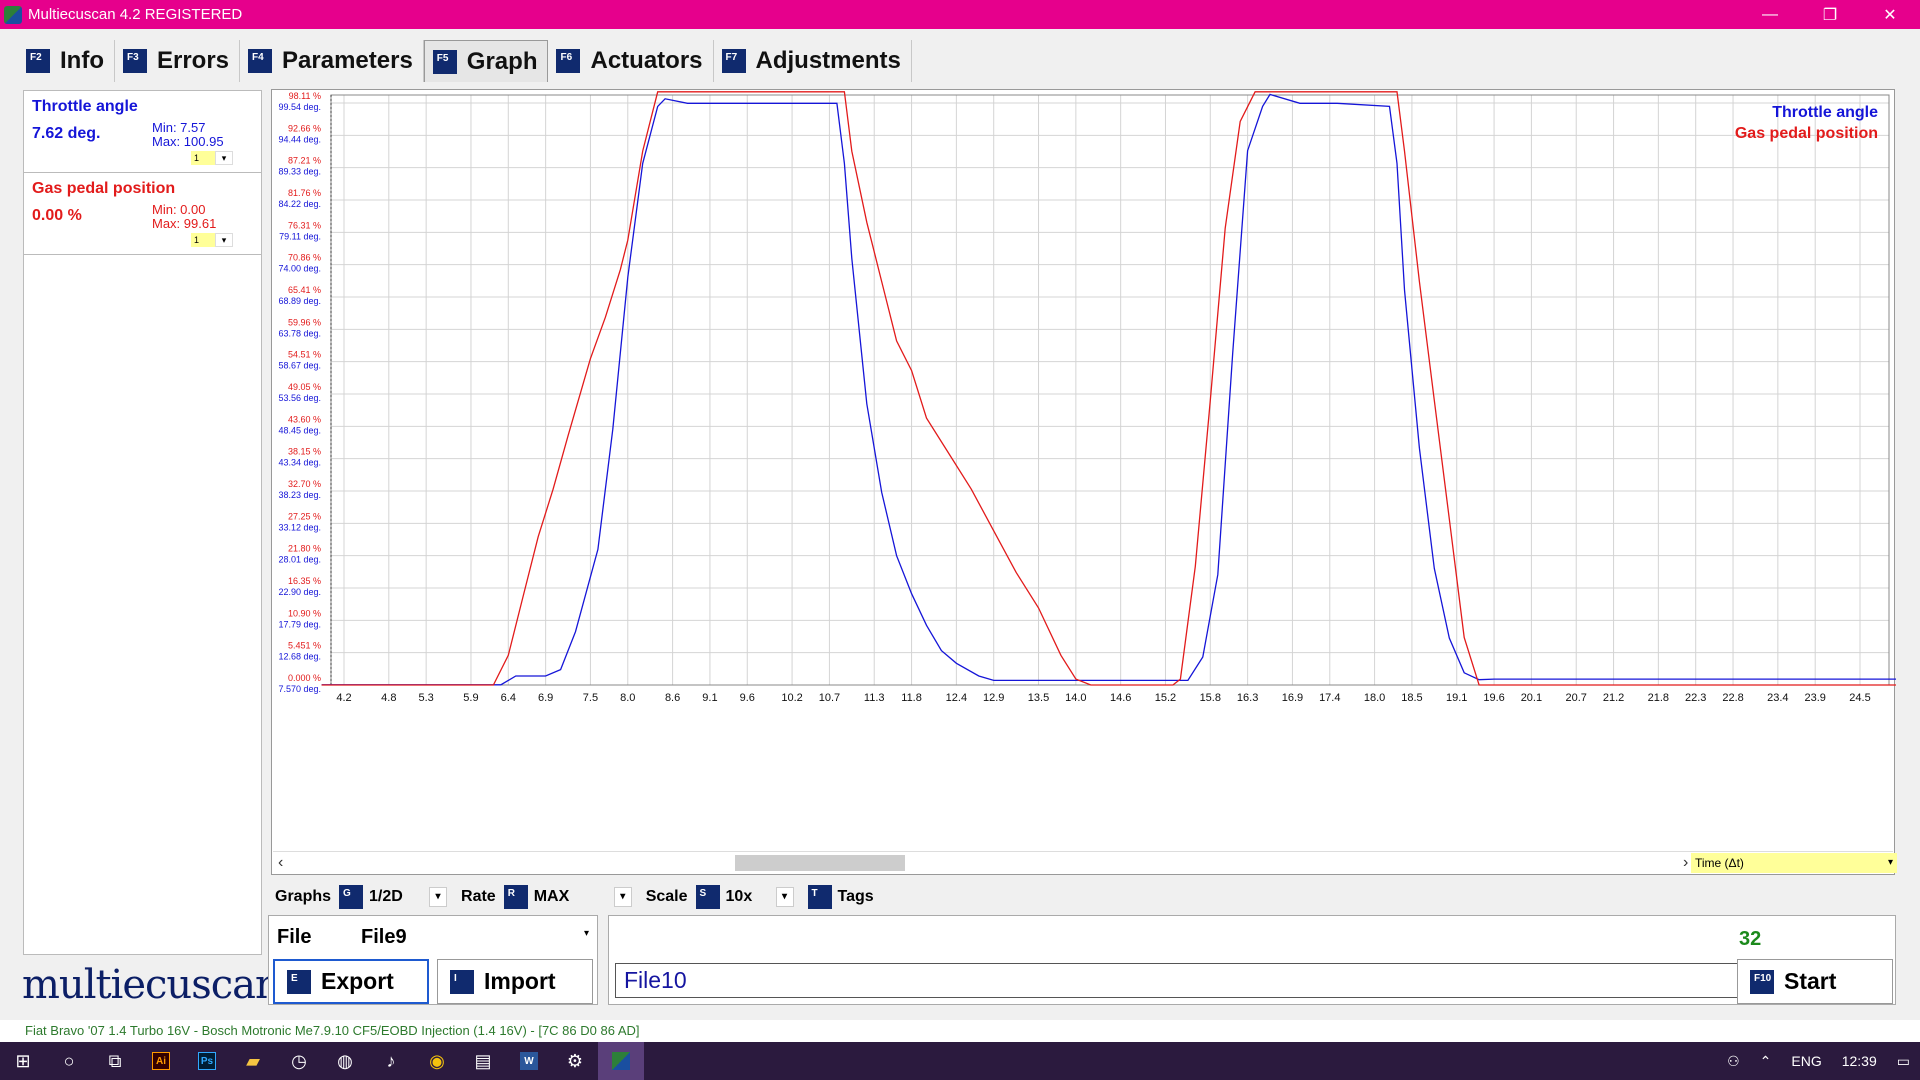 The image size is (1920, 1080). I want to click on language-indicator: ENG, so click(1806, 1061).